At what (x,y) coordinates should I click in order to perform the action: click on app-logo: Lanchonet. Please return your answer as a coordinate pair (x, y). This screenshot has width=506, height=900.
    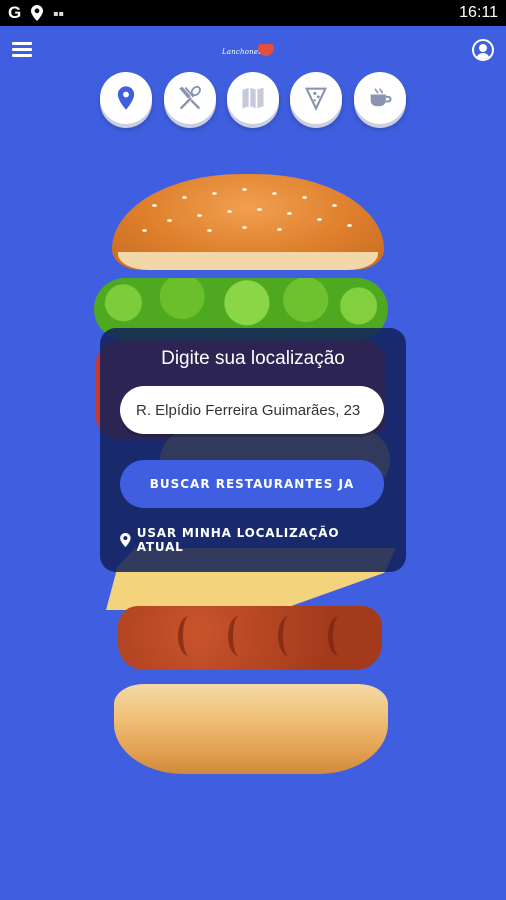
    Looking at the image, I should click on (251, 51).